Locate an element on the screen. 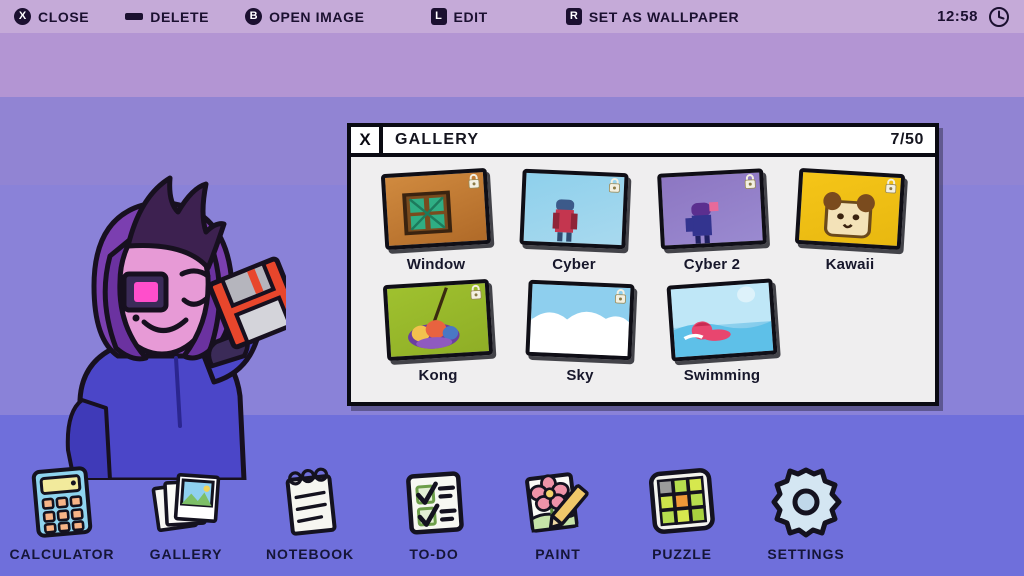 The width and height of the screenshot is (1024, 576). action-edit-label: EDIT is located at coordinates (470, 16).